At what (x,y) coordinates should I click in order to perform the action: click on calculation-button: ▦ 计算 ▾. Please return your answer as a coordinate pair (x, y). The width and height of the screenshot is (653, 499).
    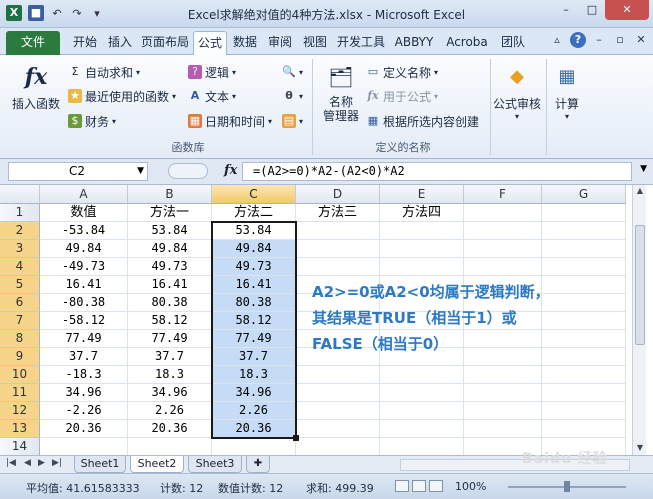
    Looking at the image, I should click on (567, 91).